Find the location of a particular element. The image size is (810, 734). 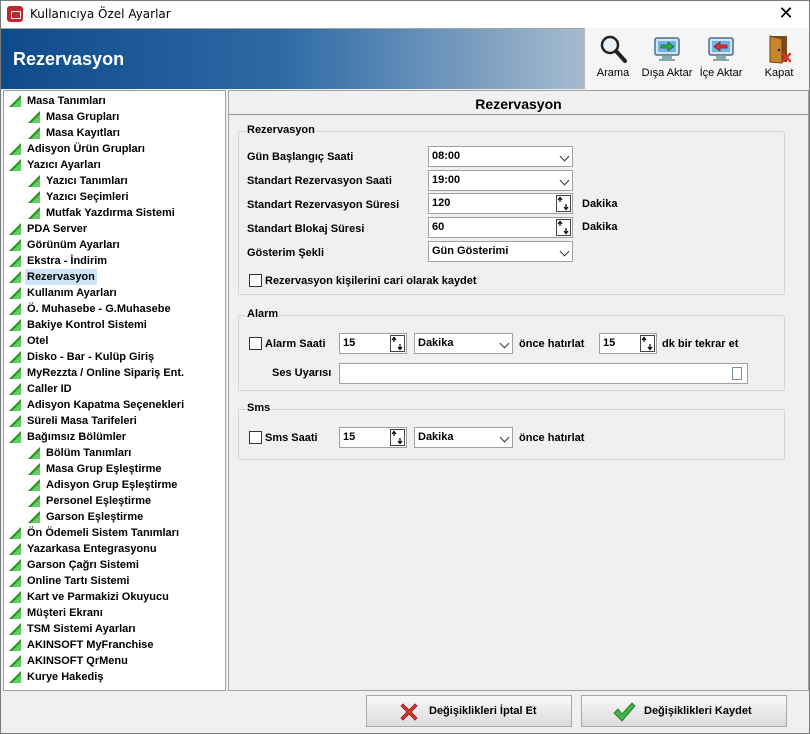

tree-item-label: MyRezzta / Online Sipariş Ent. is located at coordinates (106, 373).